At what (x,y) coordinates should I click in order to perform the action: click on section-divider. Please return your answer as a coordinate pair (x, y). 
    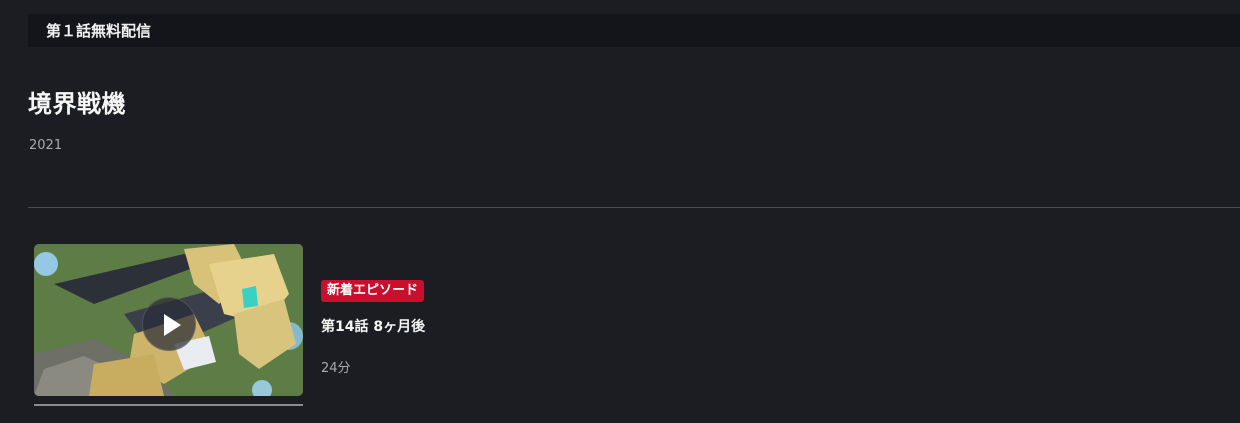
    Looking at the image, I should click on (634, 207).